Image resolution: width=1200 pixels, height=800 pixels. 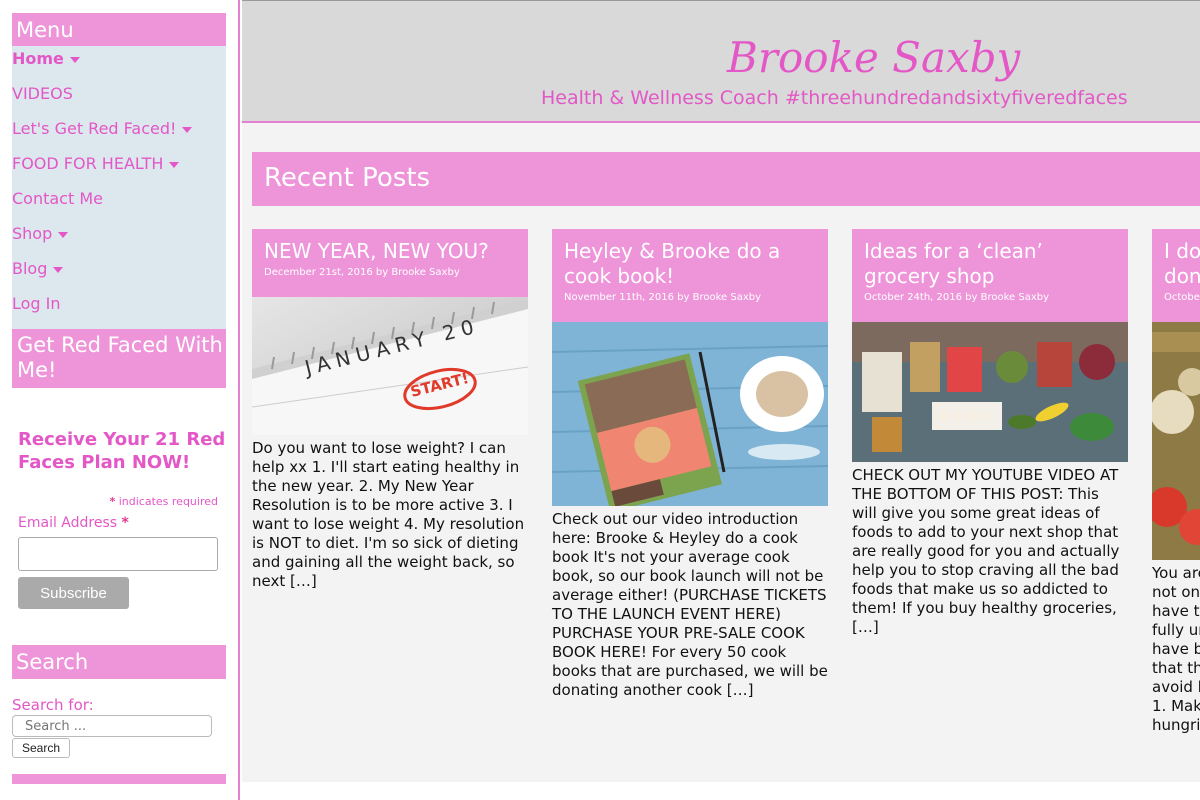 What do you see at coordinates (53, 705) in the screenshot?
I see `search-label: Search for:` at bounding box center [53, 705].